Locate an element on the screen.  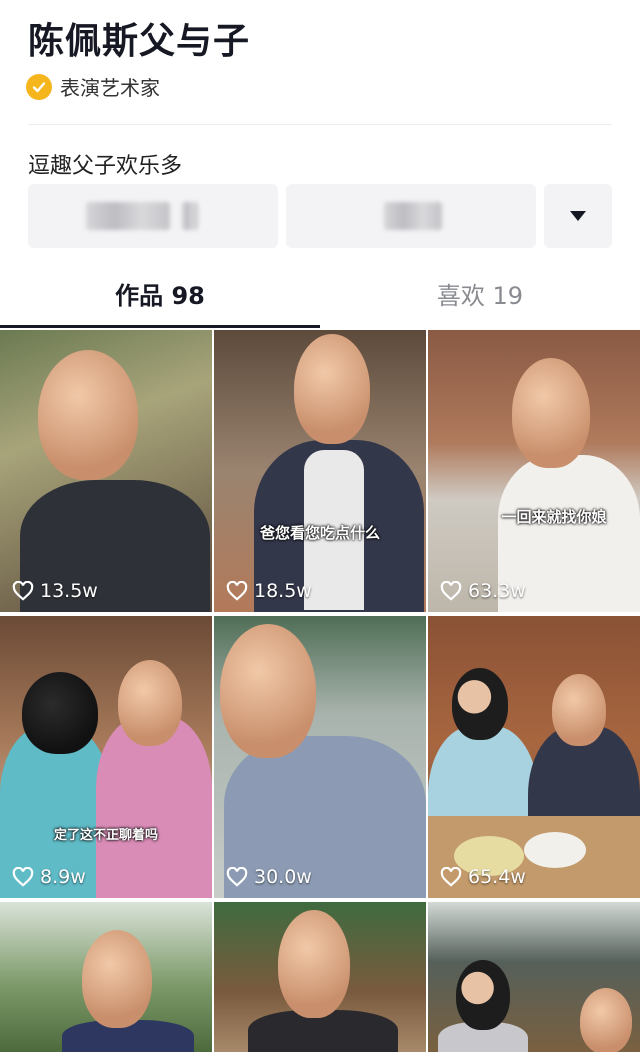
likes-count: 8.9w is located at coordinates (49, 877).